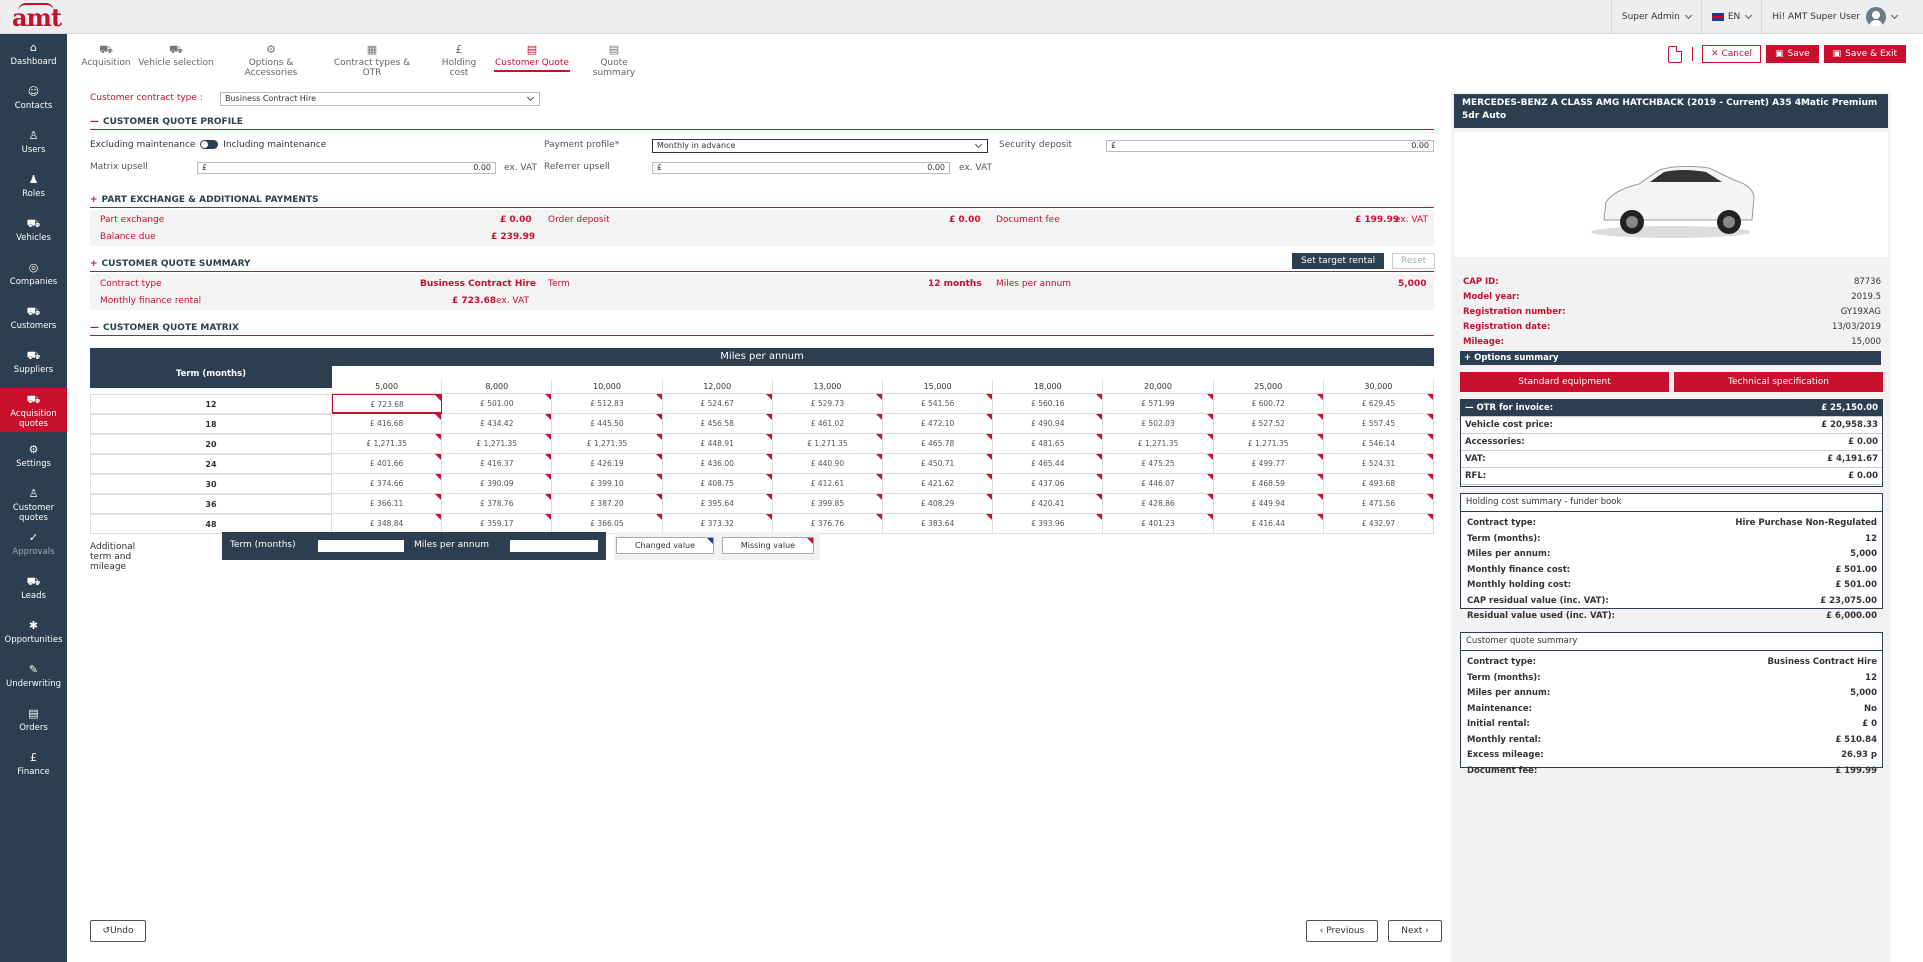 The image size is (1923, 962). What do you see at coordinates (1268, 484) in the screenshot?
I see `matrix-cell: £ 468.59` at bounding box center [1268, 484].